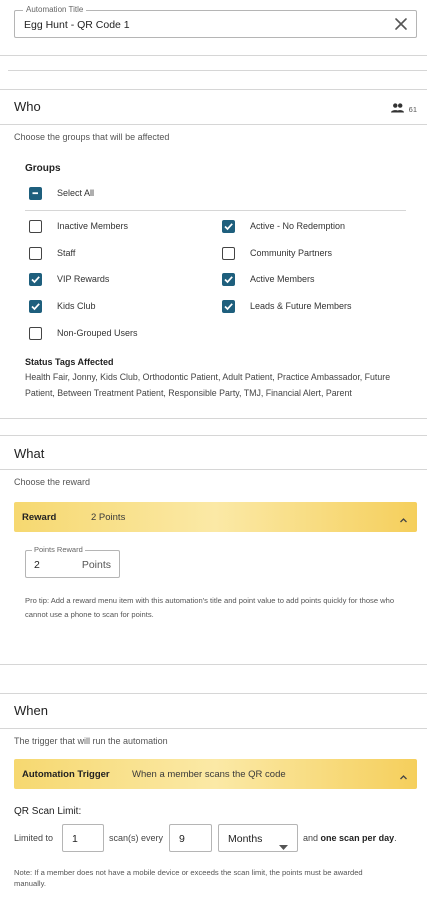  What do you see at coordinates (77, 25) in the screenshot?
I see `automation-title-value: Egg Hunt - QR Code 1` at bounding box center [77, 25].